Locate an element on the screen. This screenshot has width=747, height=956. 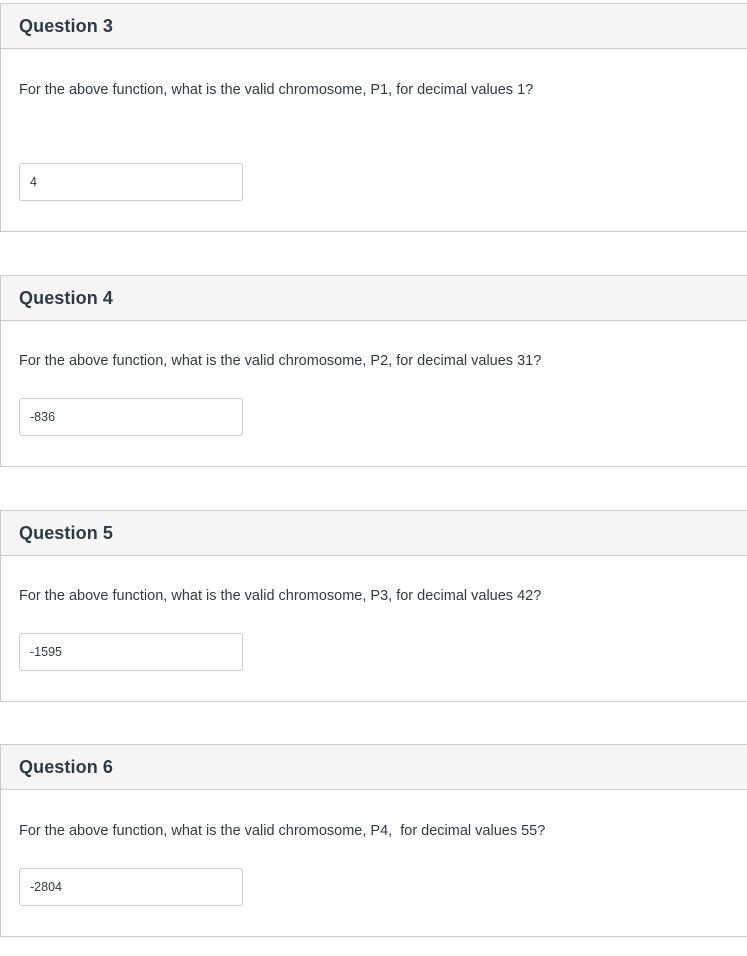
question-header: Question 3 is located at coordinates (374, 26).